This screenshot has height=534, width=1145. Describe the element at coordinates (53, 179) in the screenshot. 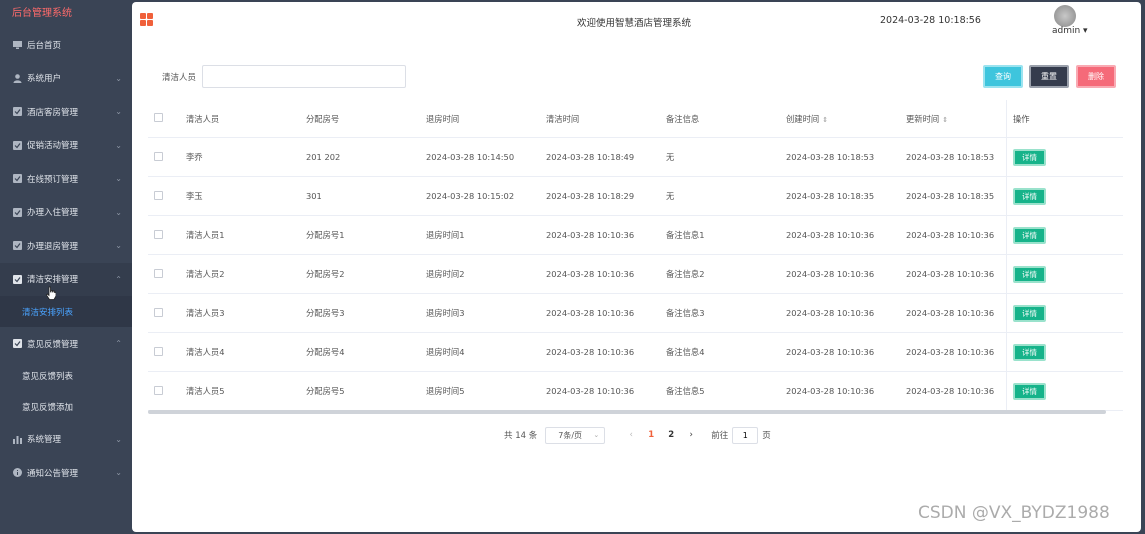

I see `sidebar-item-label: 在线预订管理` at that location.